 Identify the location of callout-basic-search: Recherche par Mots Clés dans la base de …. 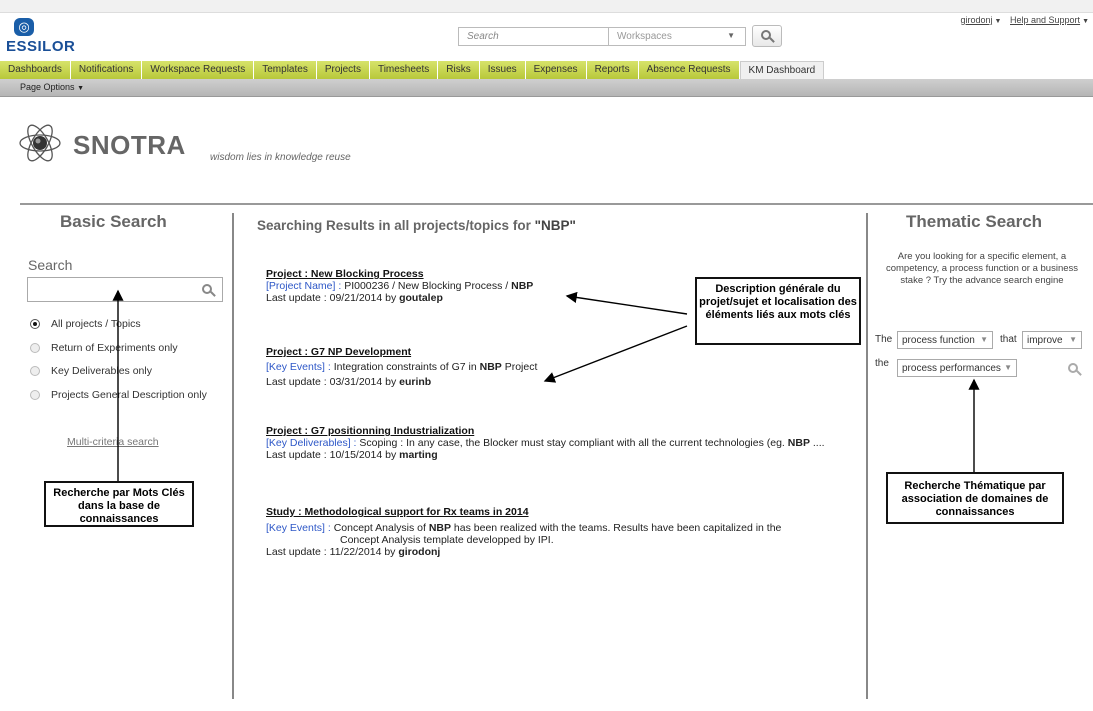
(119, 504).